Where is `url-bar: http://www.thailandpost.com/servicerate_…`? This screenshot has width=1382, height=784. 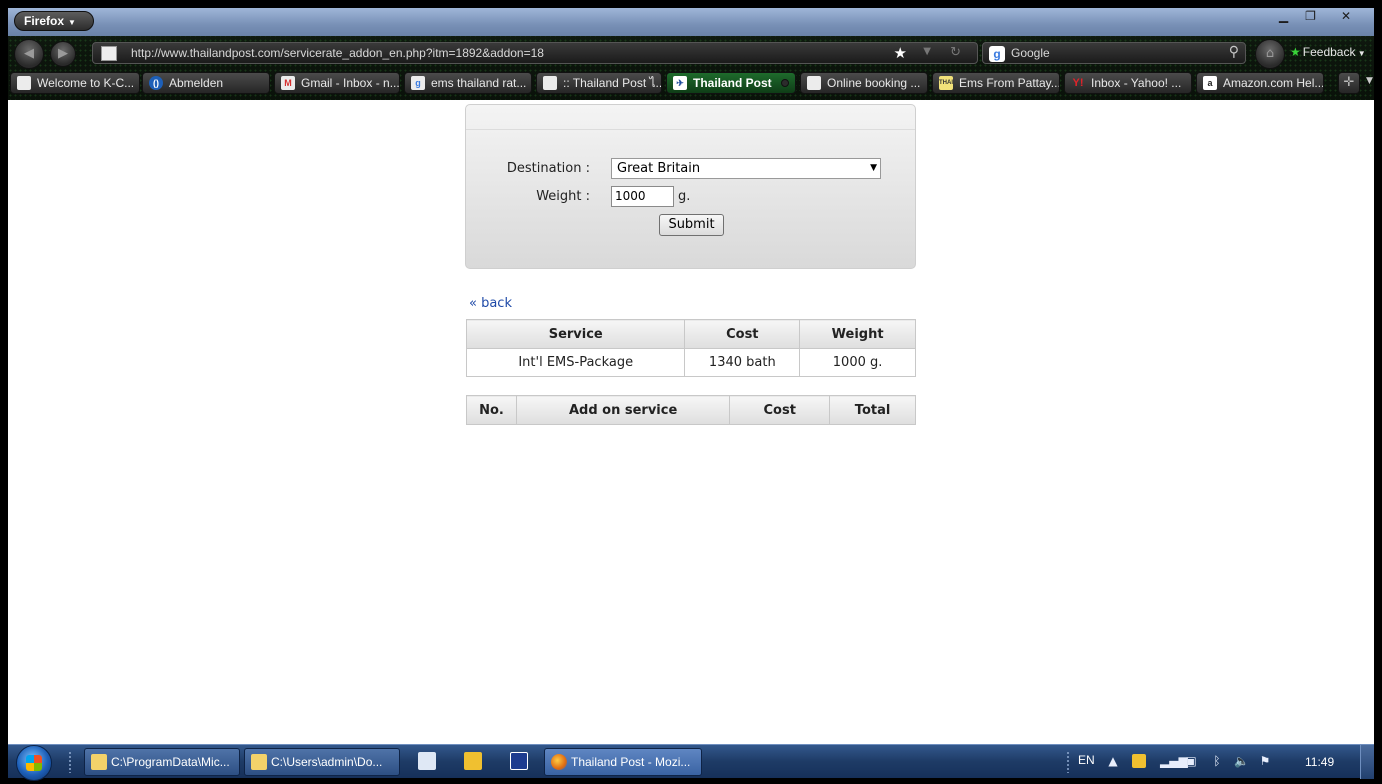
url-bar: http://www.thailandpost.com/servicerate_… is located at coordinates (535, 53).